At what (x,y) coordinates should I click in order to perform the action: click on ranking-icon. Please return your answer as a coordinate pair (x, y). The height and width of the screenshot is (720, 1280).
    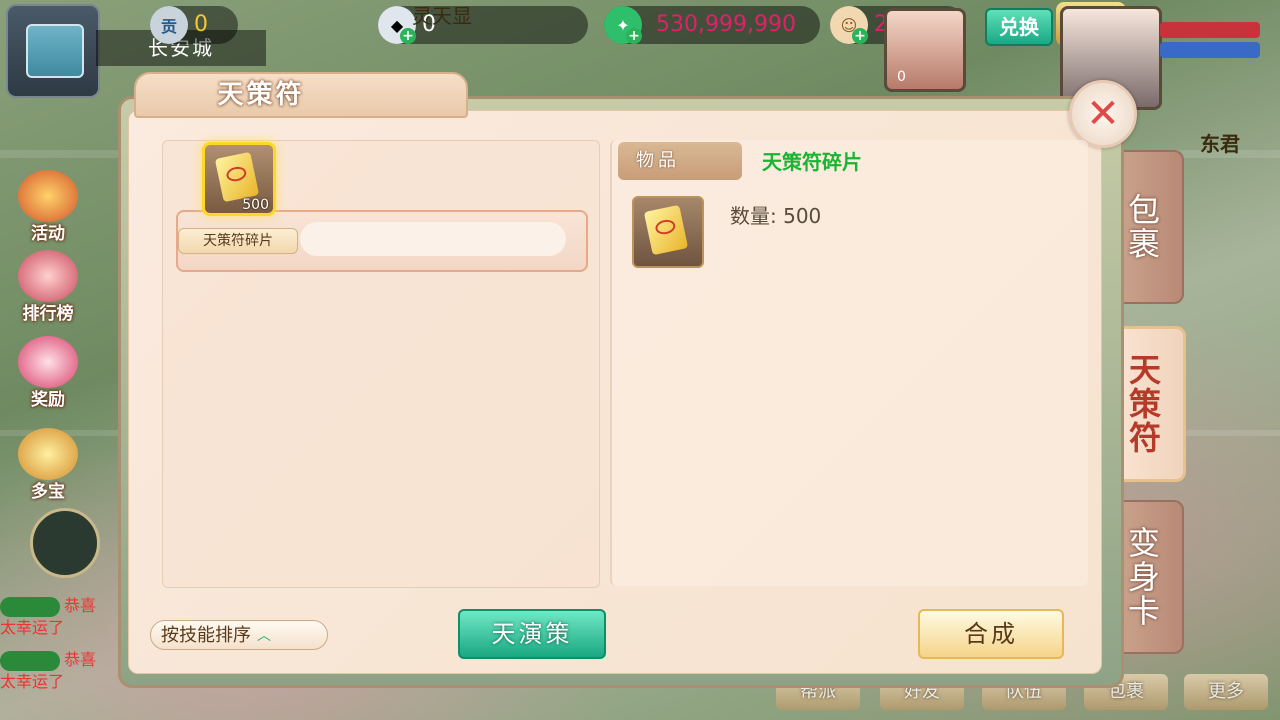
    Looking at the image, I should click on (48, 276).